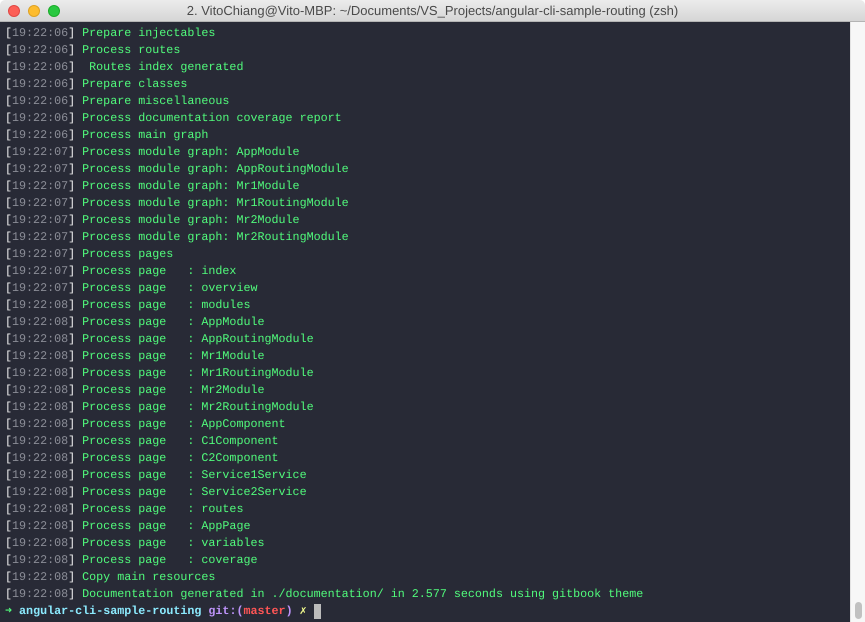  What do you see at coordinates (191, 220) in the screenshot?
I see `log-message: Process module graph: Mr2Module` at bounding box center [191, 220].